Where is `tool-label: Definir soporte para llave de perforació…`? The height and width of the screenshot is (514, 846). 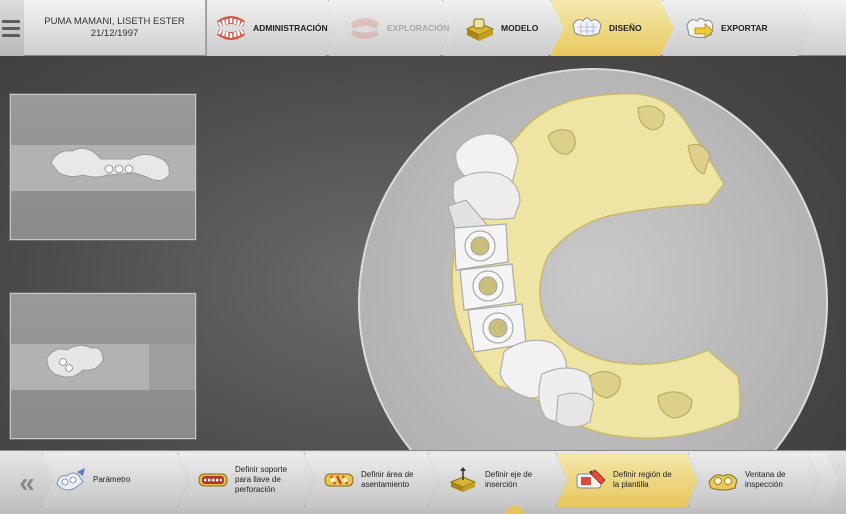 tool-label: Definir soporte para llave de perforació… is located at coordinates (261, 479).